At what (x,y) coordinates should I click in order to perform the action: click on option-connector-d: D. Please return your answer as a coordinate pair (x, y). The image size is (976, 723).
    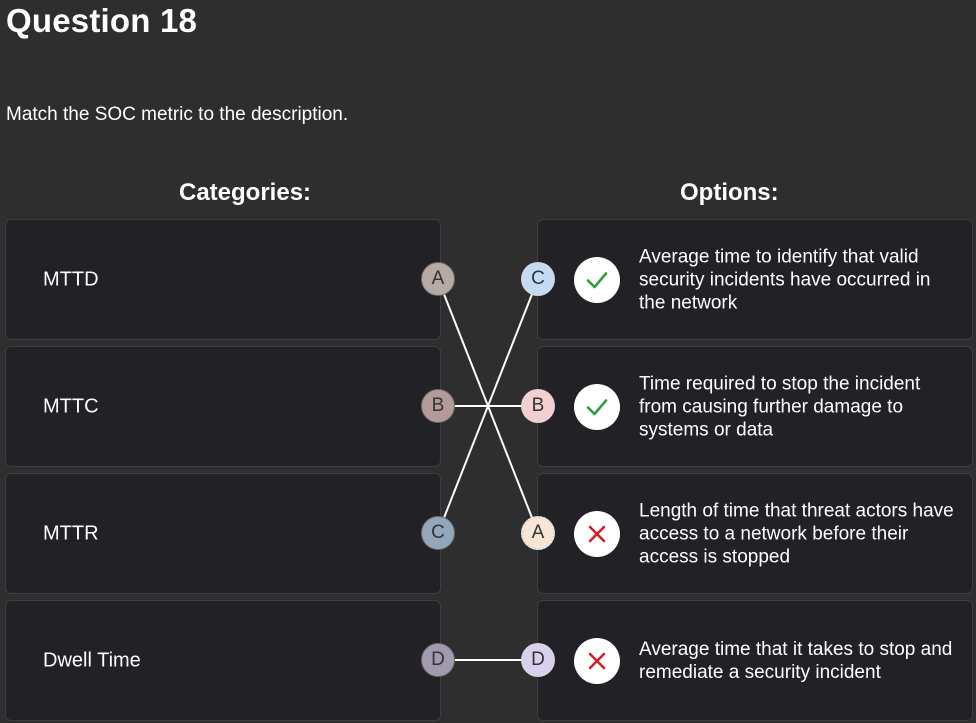
    Looking at the image, I should click on (538, 660).